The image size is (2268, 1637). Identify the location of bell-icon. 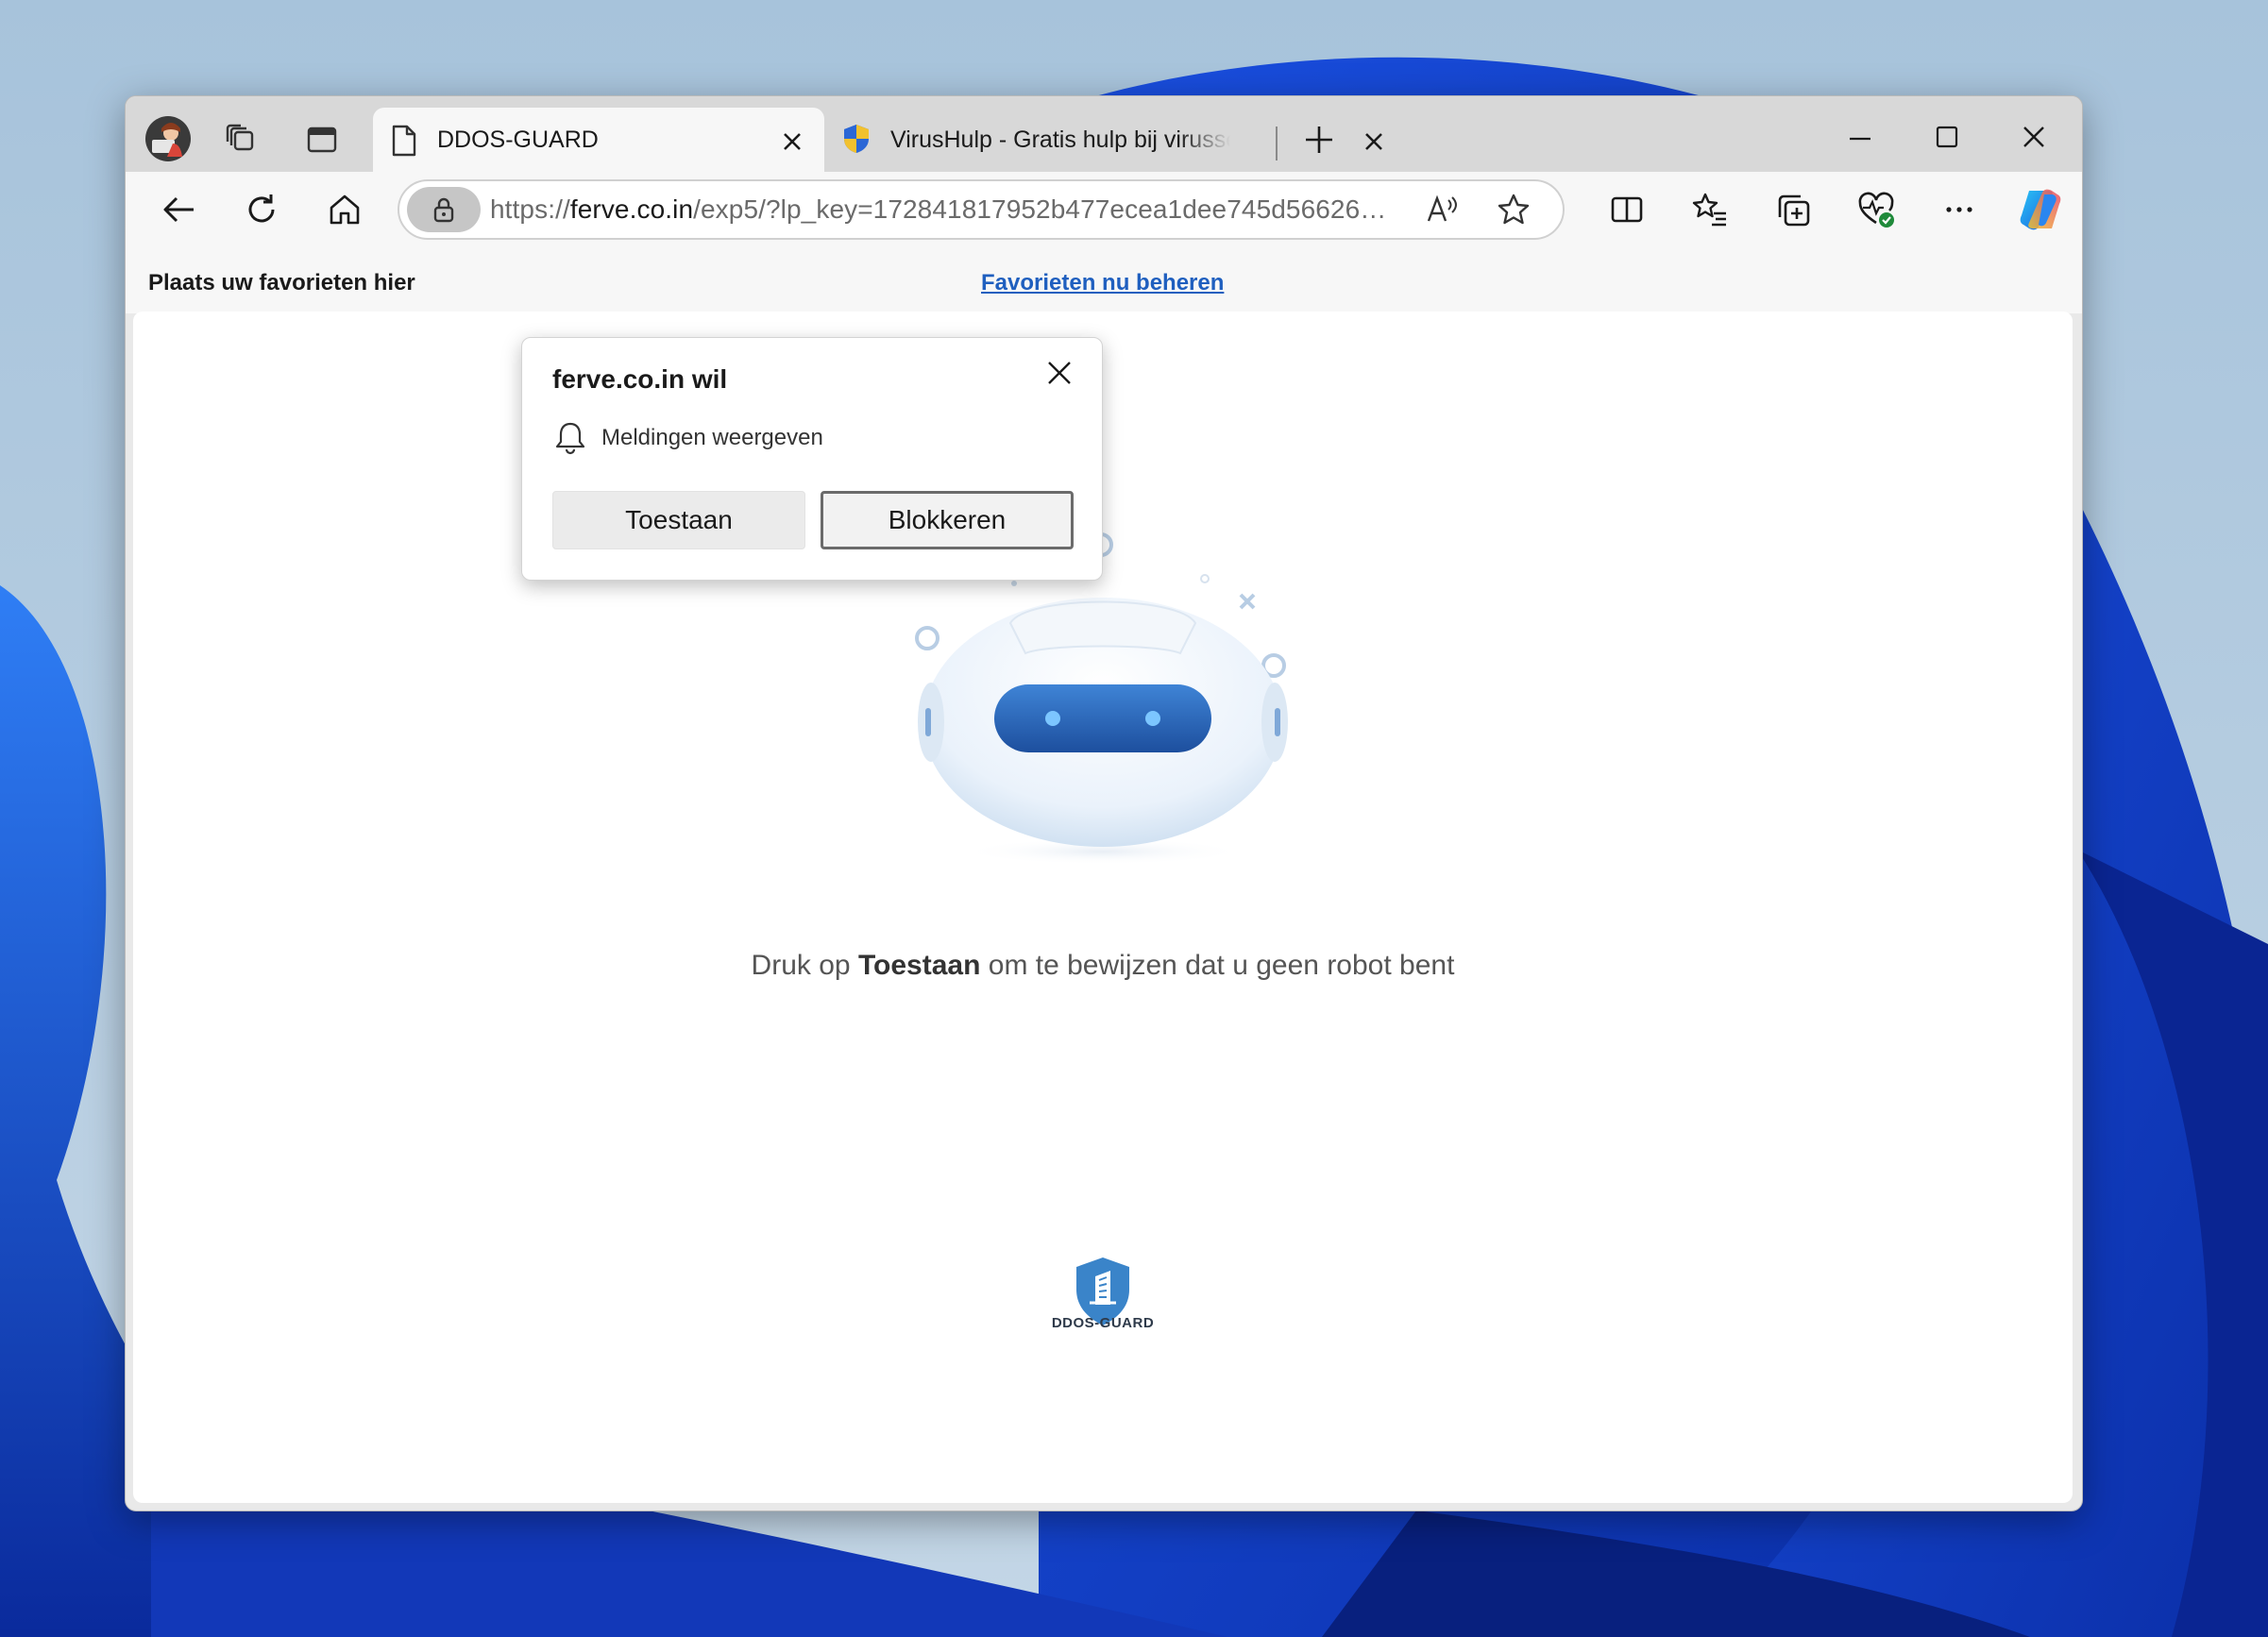
(570, 438).